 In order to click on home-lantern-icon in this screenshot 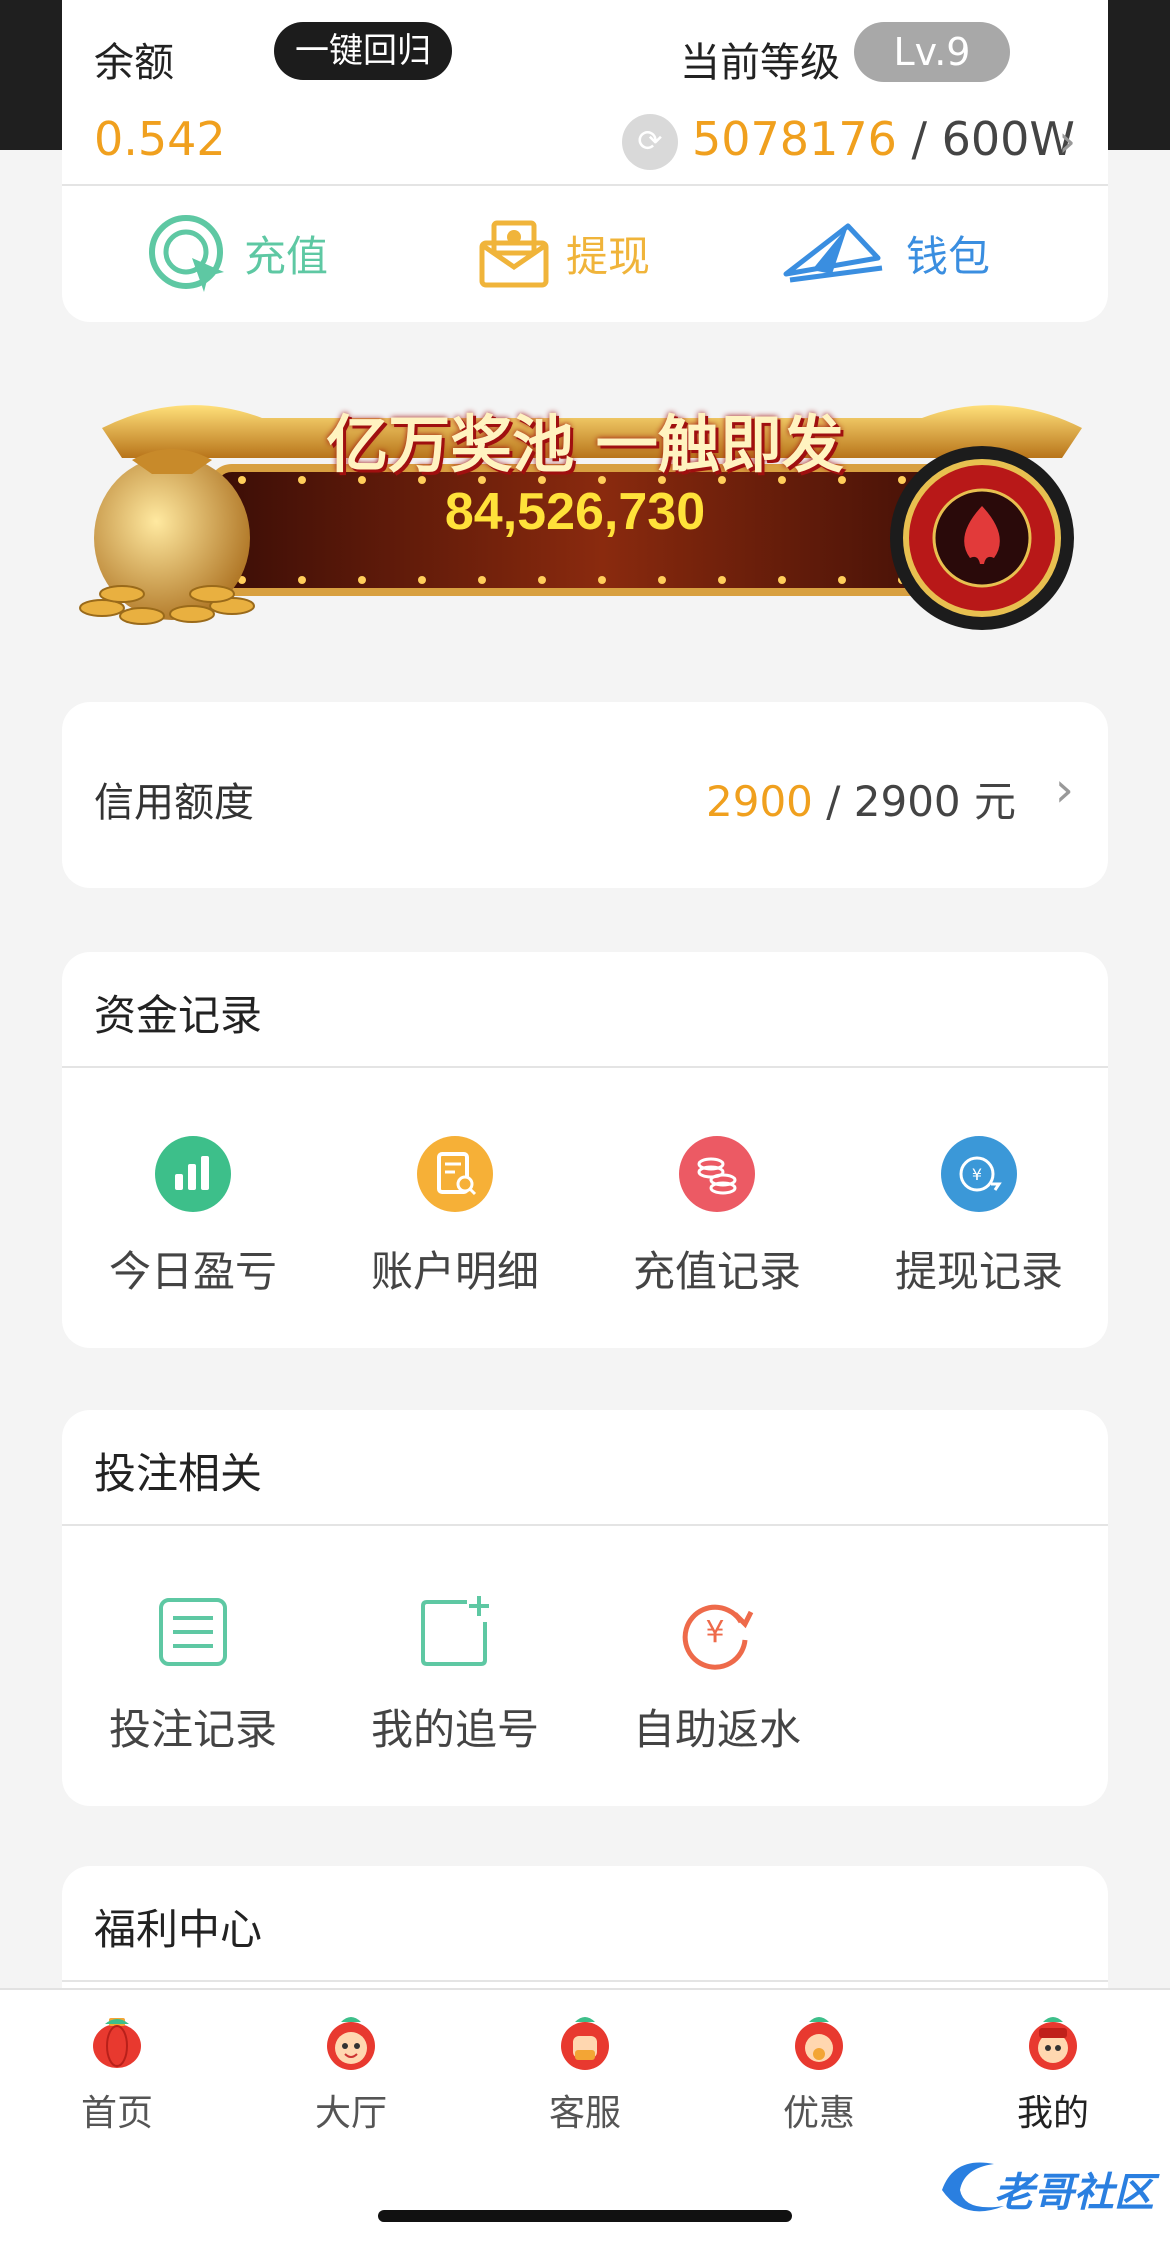, I will do `click(117, 2043)`.